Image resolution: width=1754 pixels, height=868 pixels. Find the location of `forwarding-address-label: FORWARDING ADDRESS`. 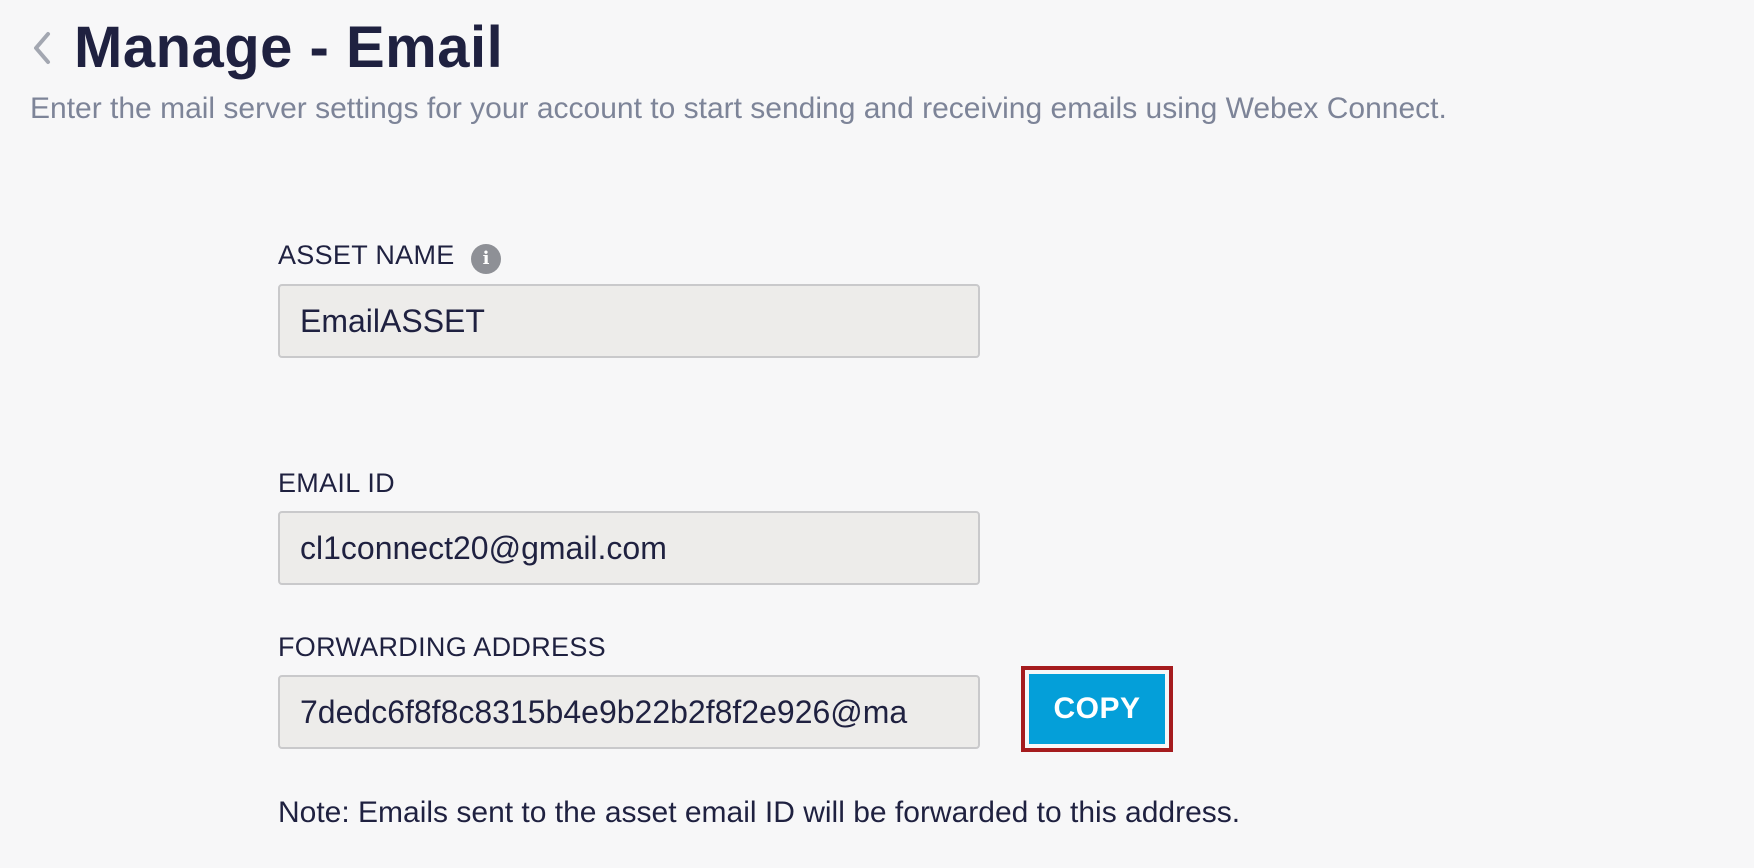

forwarding-address-label: FORWARDING ADDRESS is located at coordinates (442, 647).